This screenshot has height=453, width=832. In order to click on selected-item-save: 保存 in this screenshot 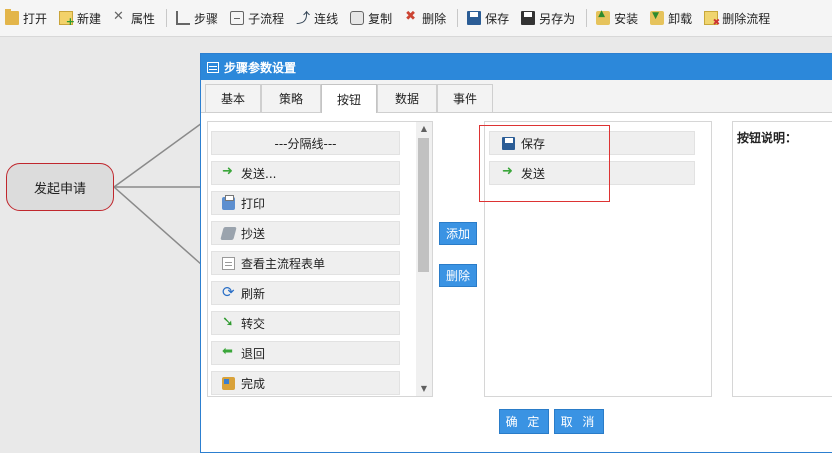, I will do `click(592, 143)`.